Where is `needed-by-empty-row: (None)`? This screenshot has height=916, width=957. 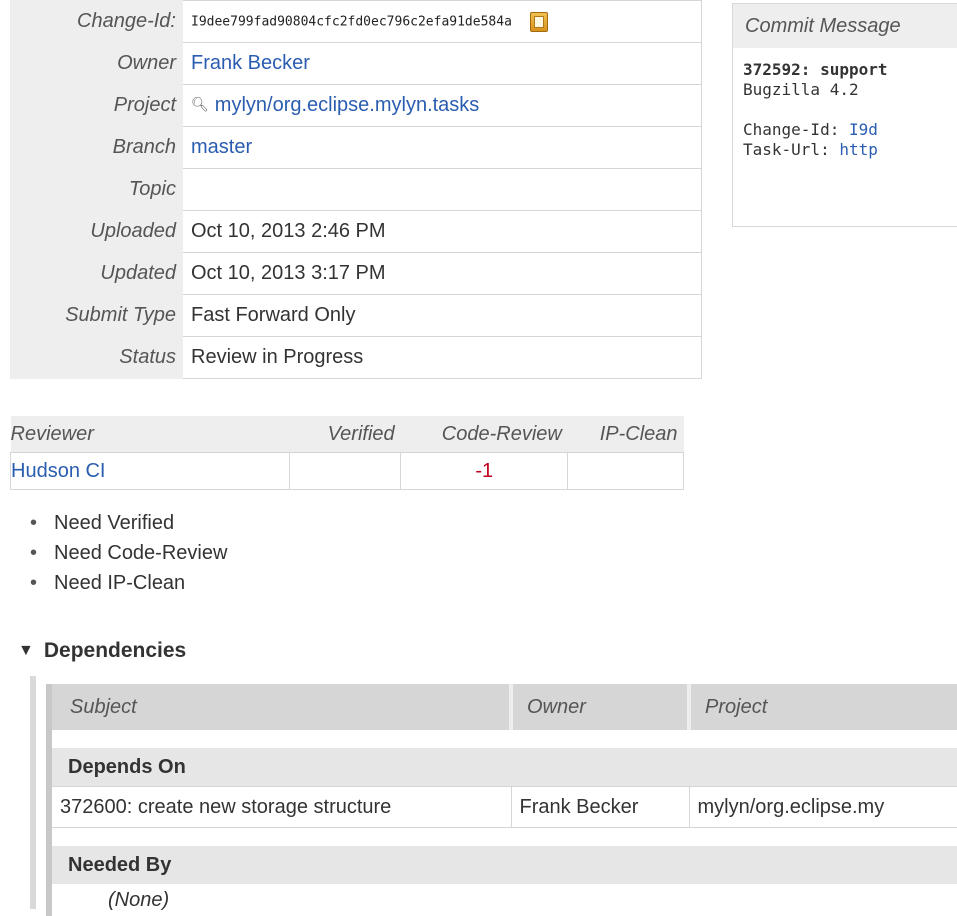 needed-by-empty-row: (None) is located at coordinates (501, 900).